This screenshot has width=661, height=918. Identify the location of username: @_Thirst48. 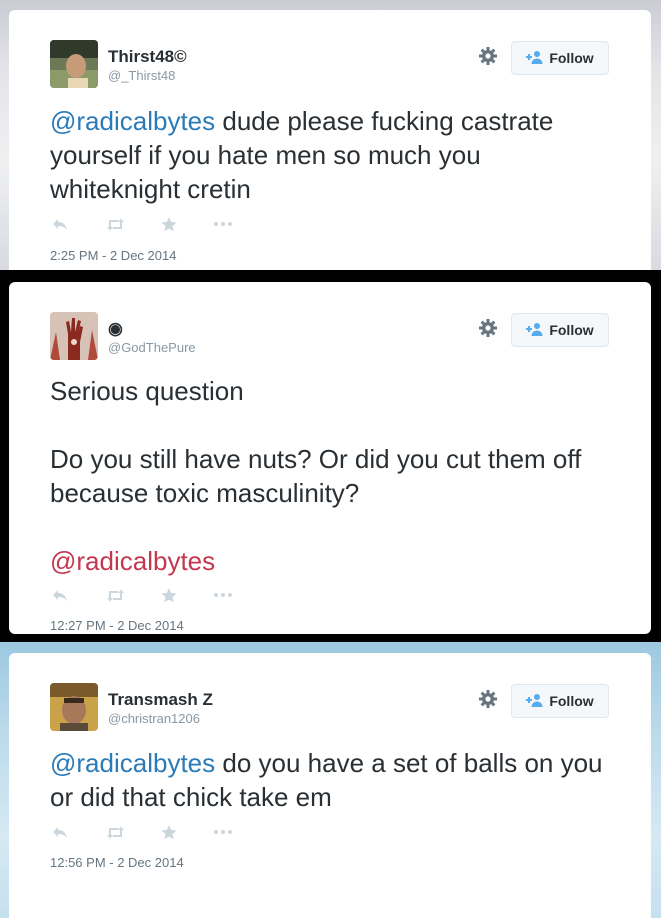
(141, 75).